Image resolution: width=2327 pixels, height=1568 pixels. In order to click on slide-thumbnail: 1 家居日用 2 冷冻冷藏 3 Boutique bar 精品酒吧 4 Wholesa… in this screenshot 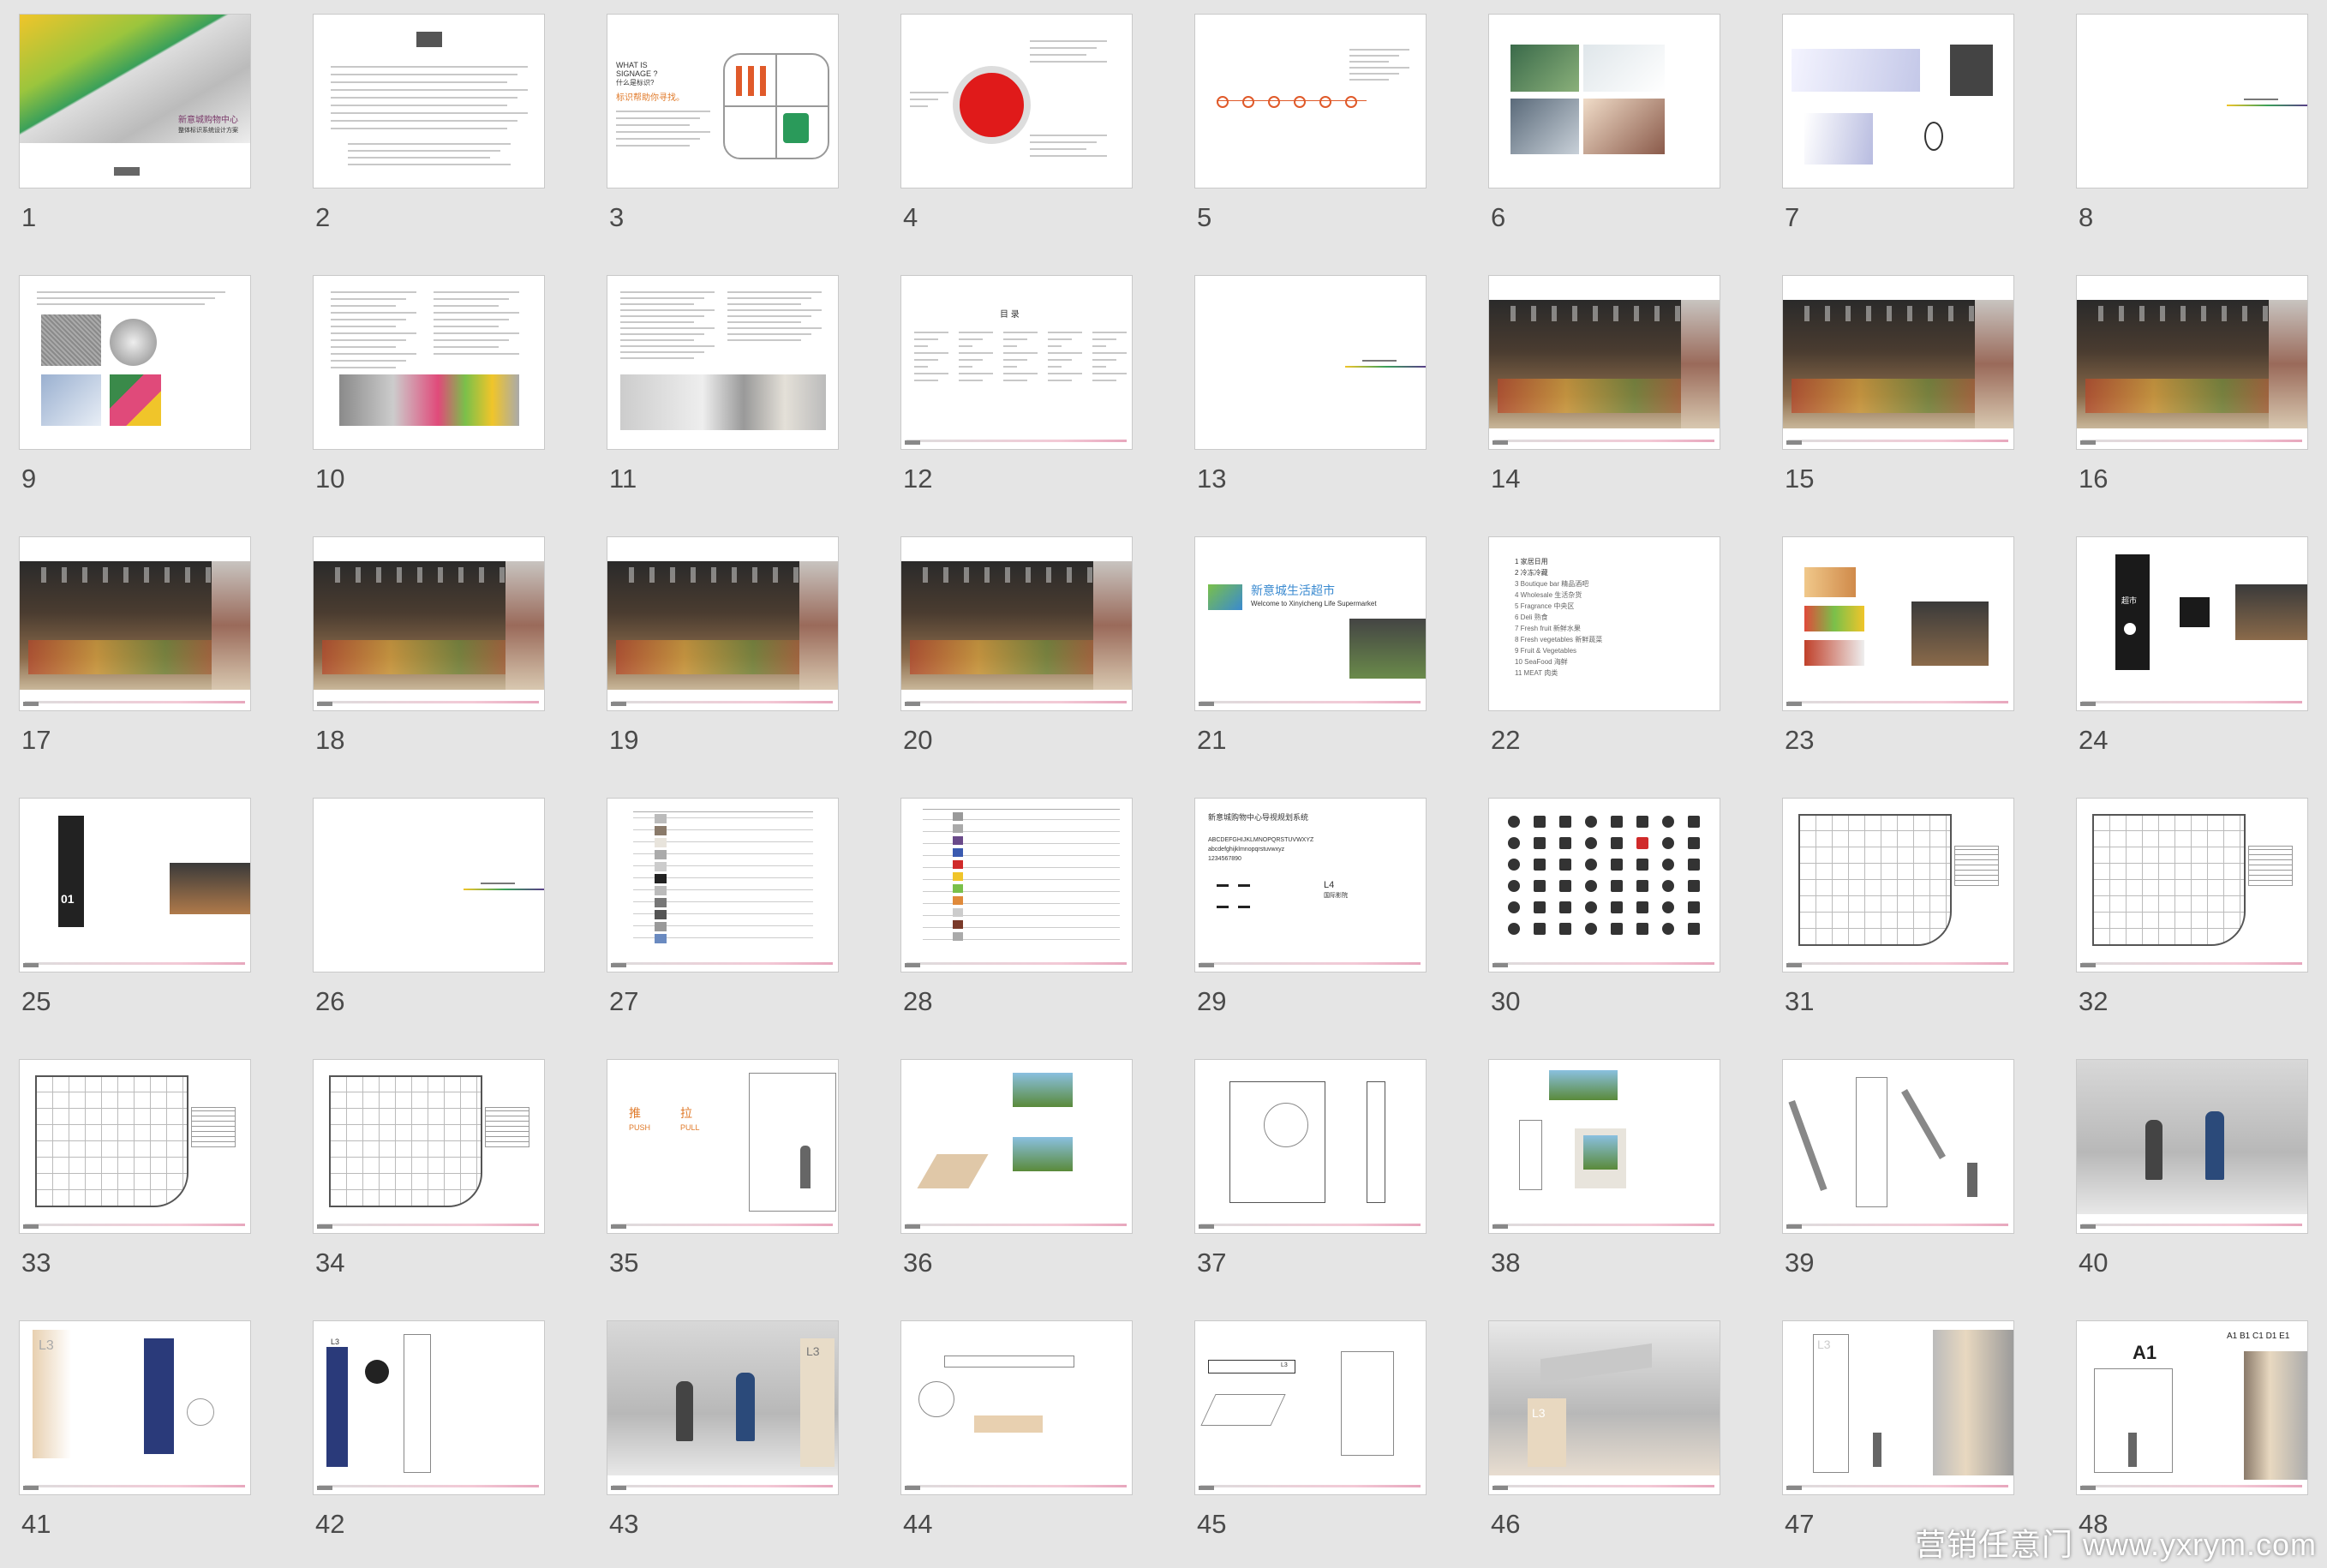, I will do `click(1604, 623)`.